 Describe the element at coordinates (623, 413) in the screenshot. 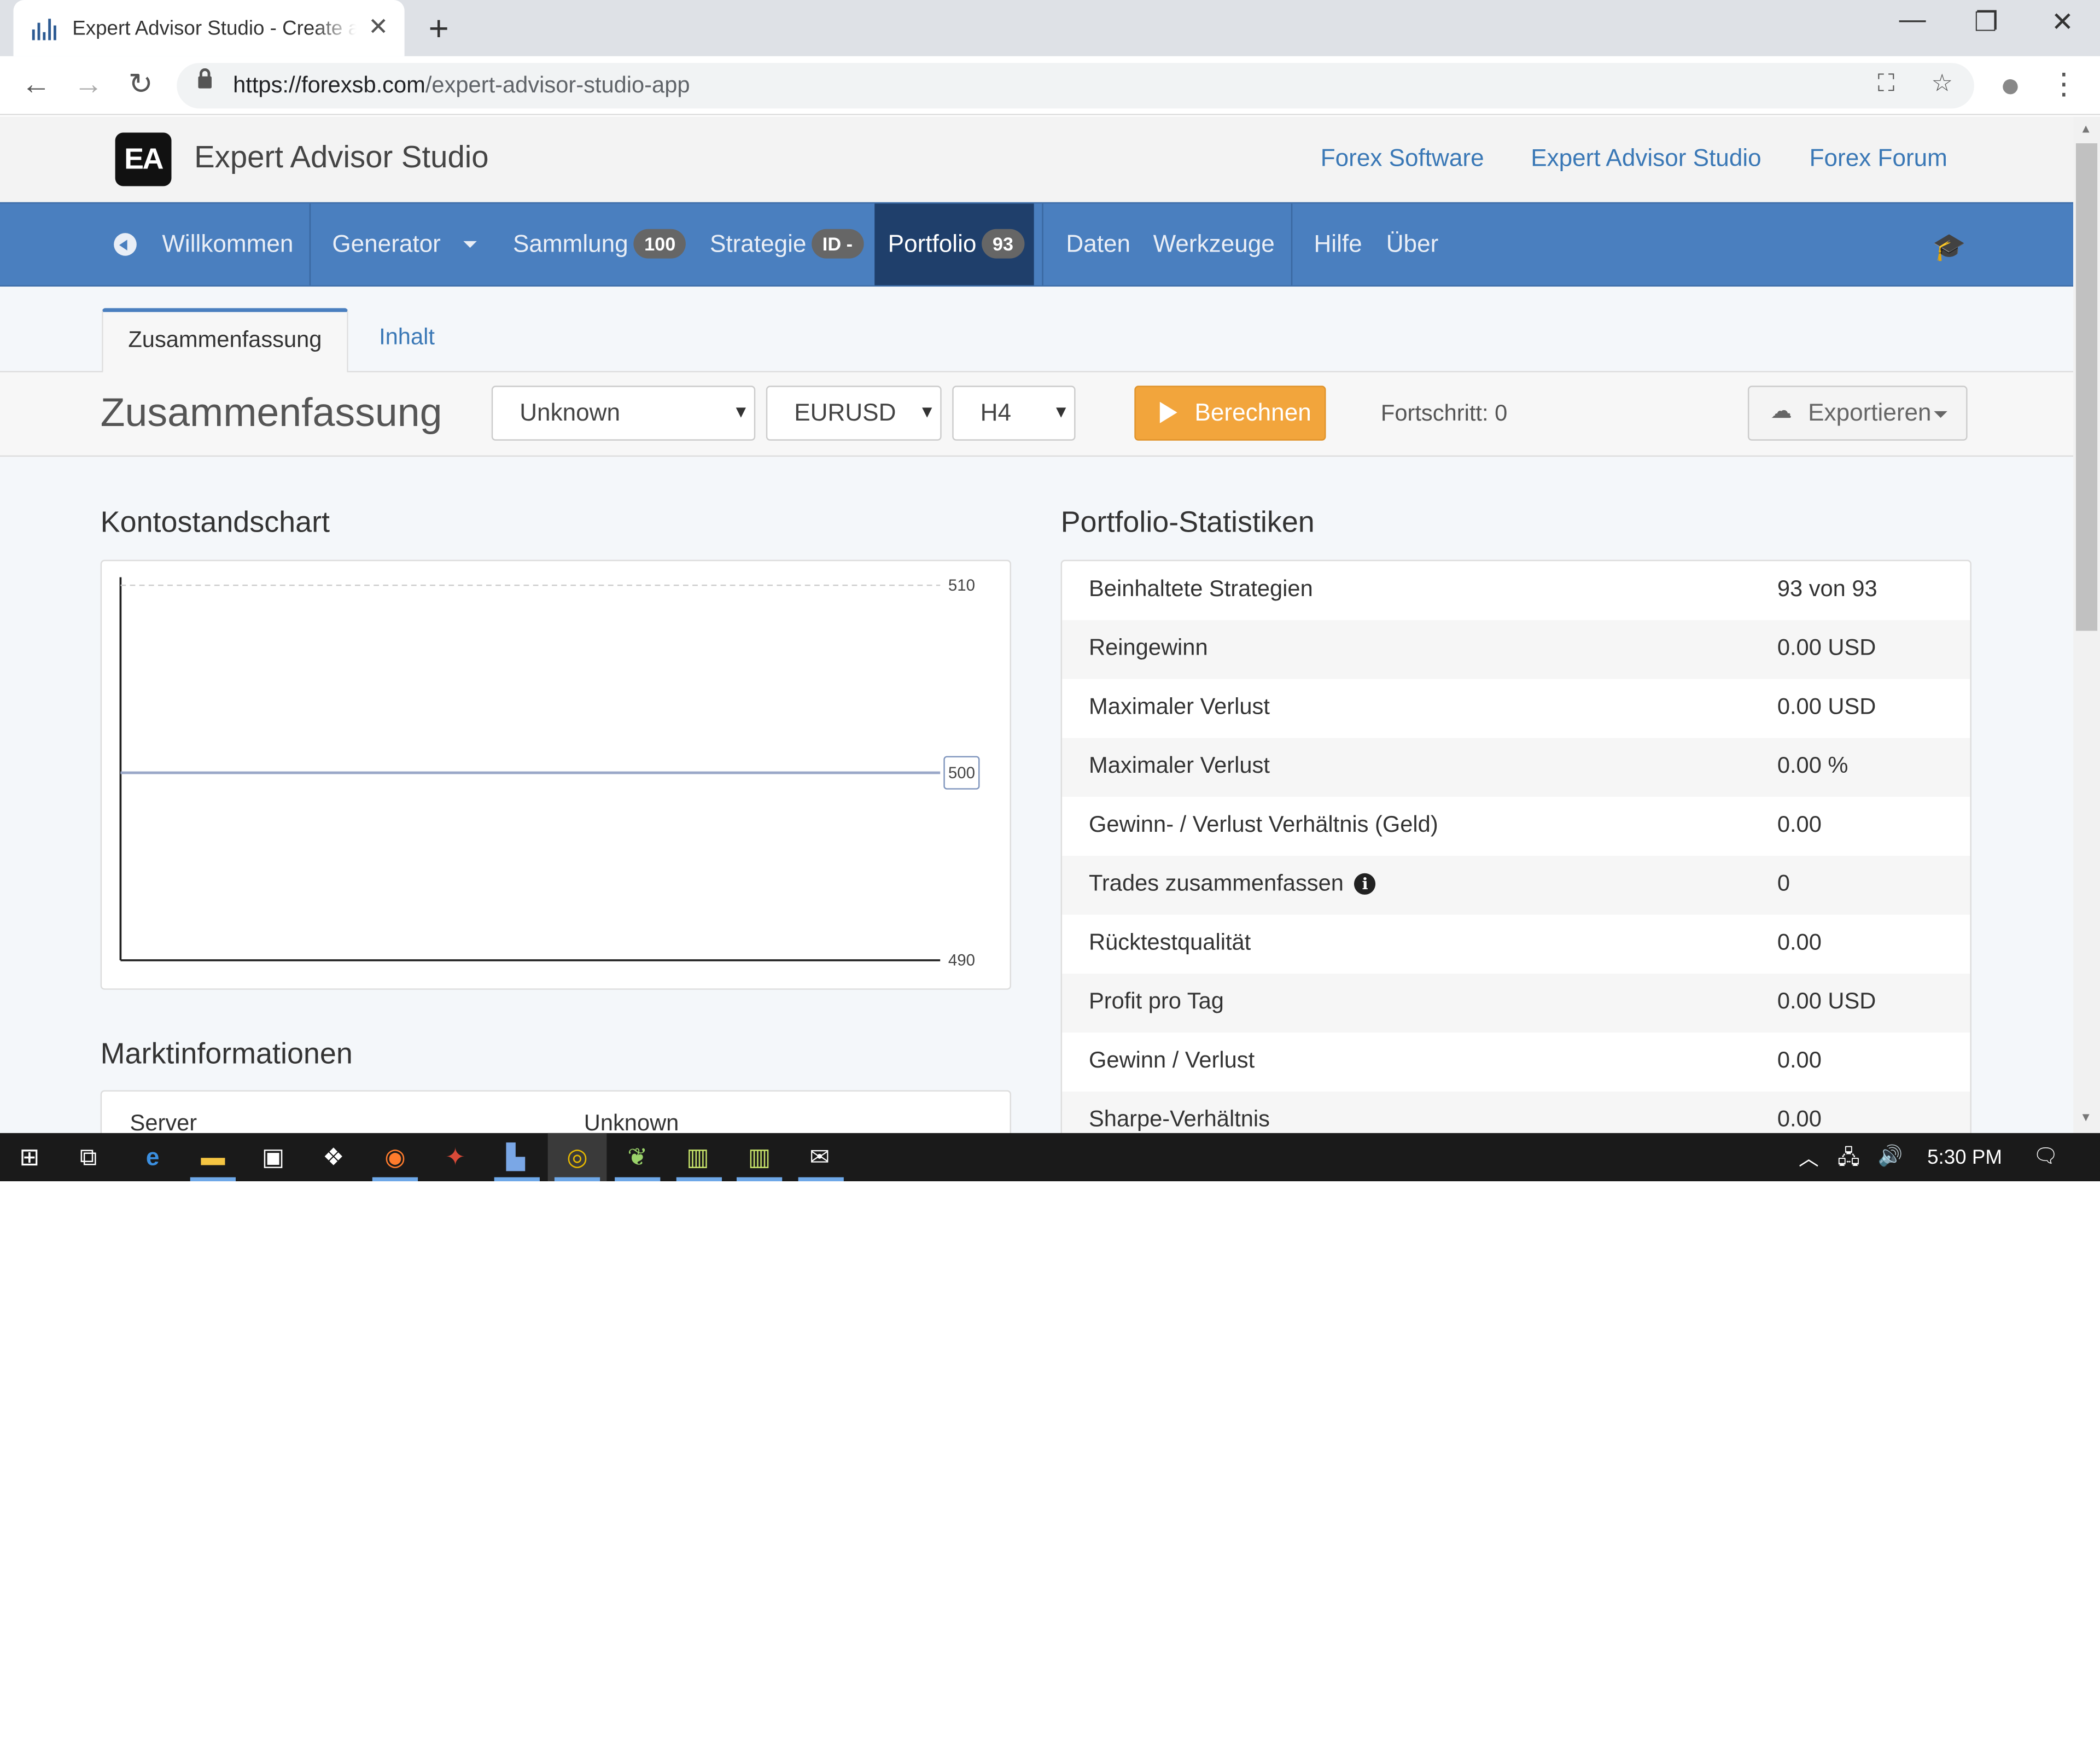

I see `server-select: Unknown` at that location.